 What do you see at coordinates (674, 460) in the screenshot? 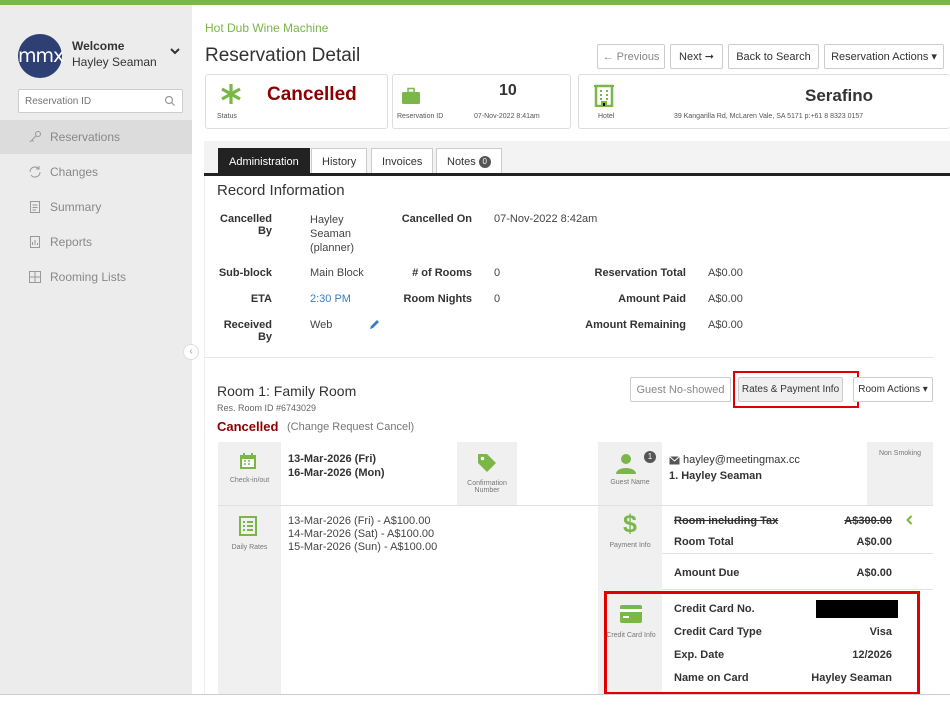
I see `envelope-icon` at bounding box center [674, 460].